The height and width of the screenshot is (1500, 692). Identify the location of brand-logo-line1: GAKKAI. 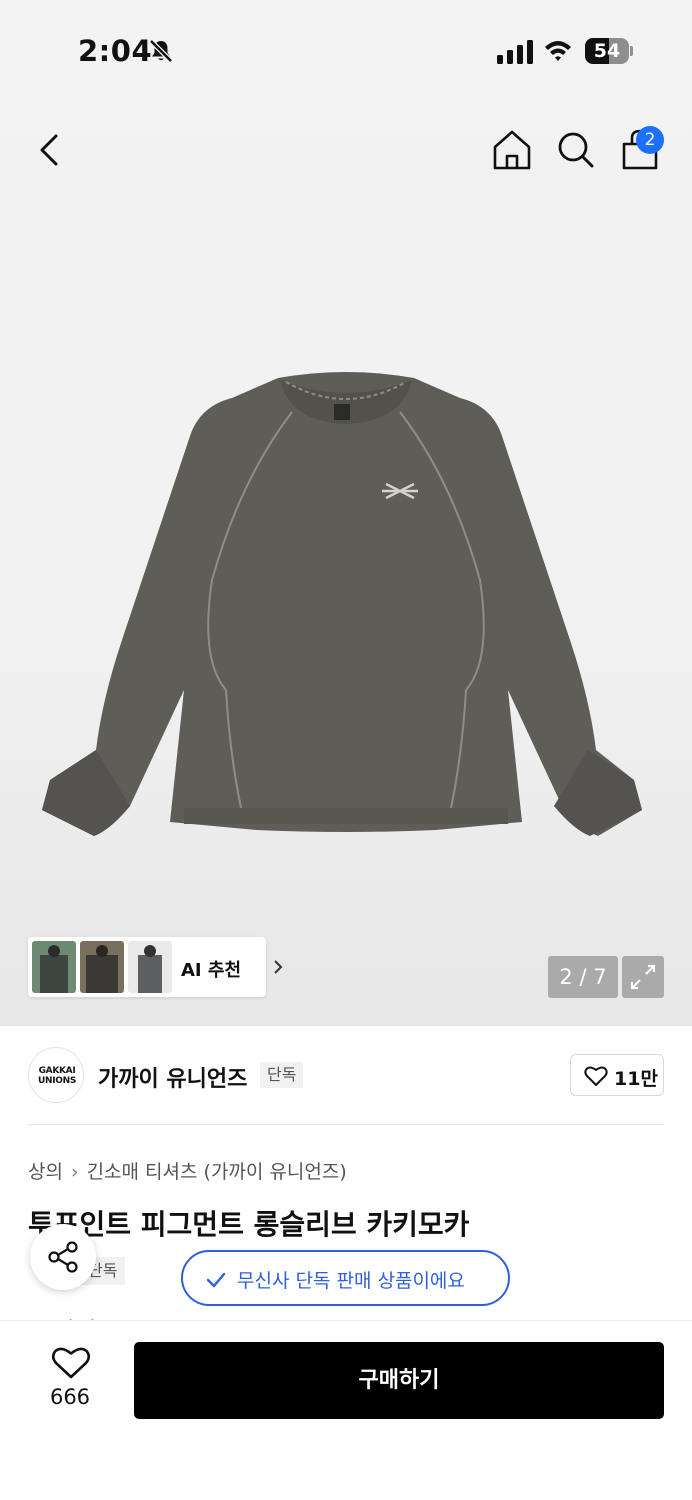
(57, 1071).